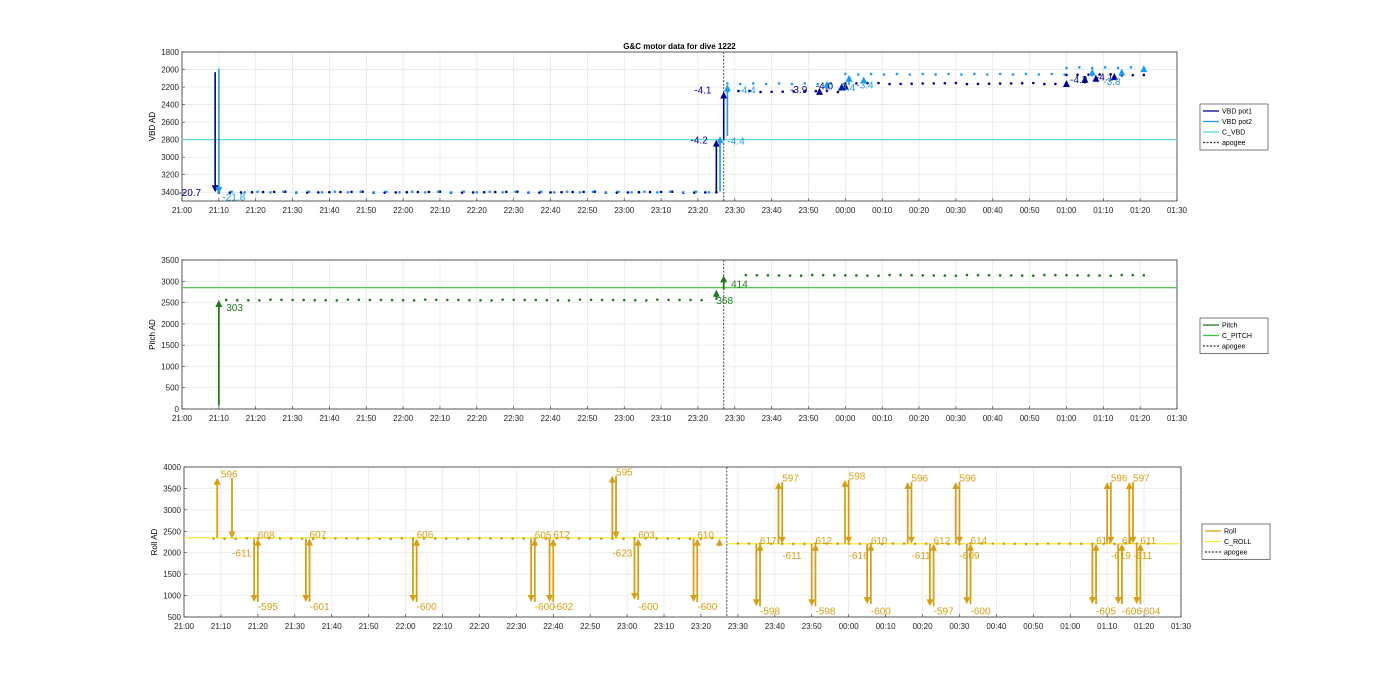  I want to click on data-label: -609, so click(969, 556).